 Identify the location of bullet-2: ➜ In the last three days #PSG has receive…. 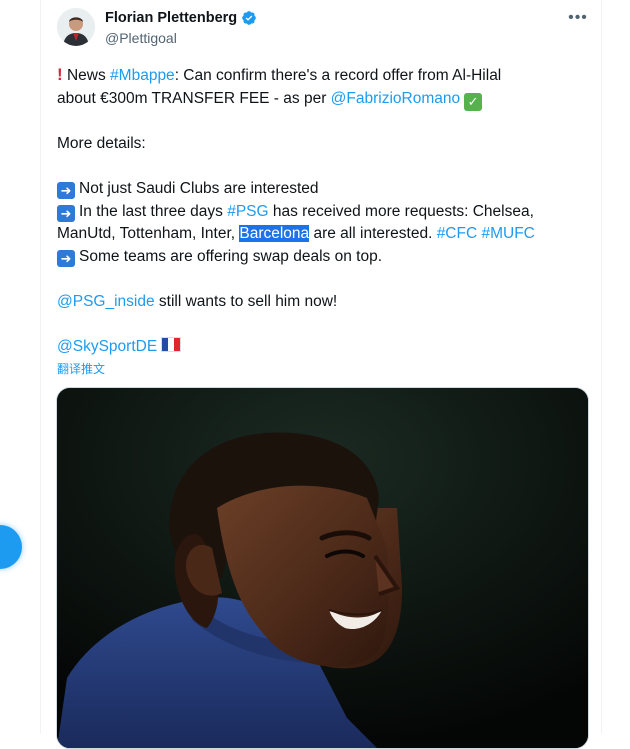
(317, 223).